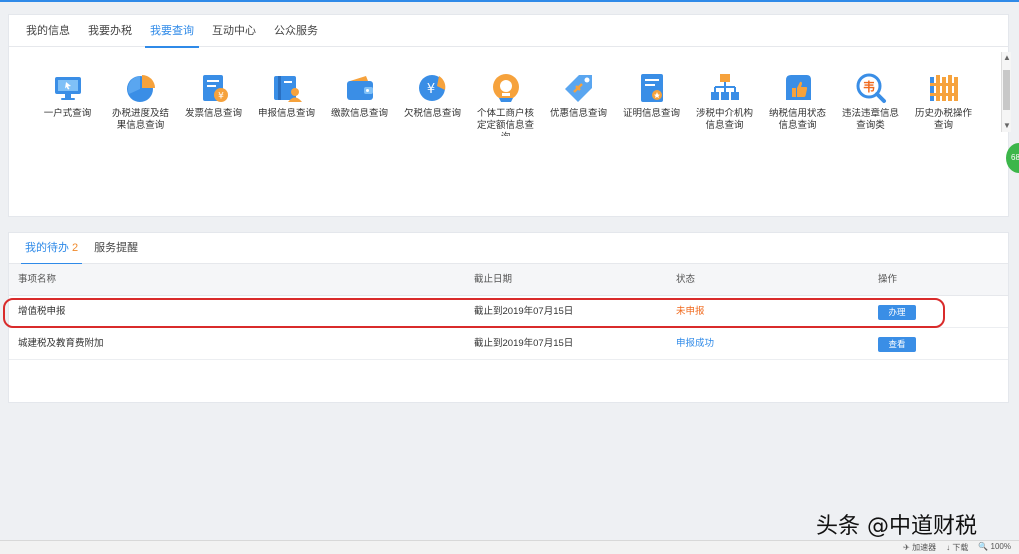 The height and width of the screenshot is (554, 1019). I want to click on medal-icon, so click(506, 88).